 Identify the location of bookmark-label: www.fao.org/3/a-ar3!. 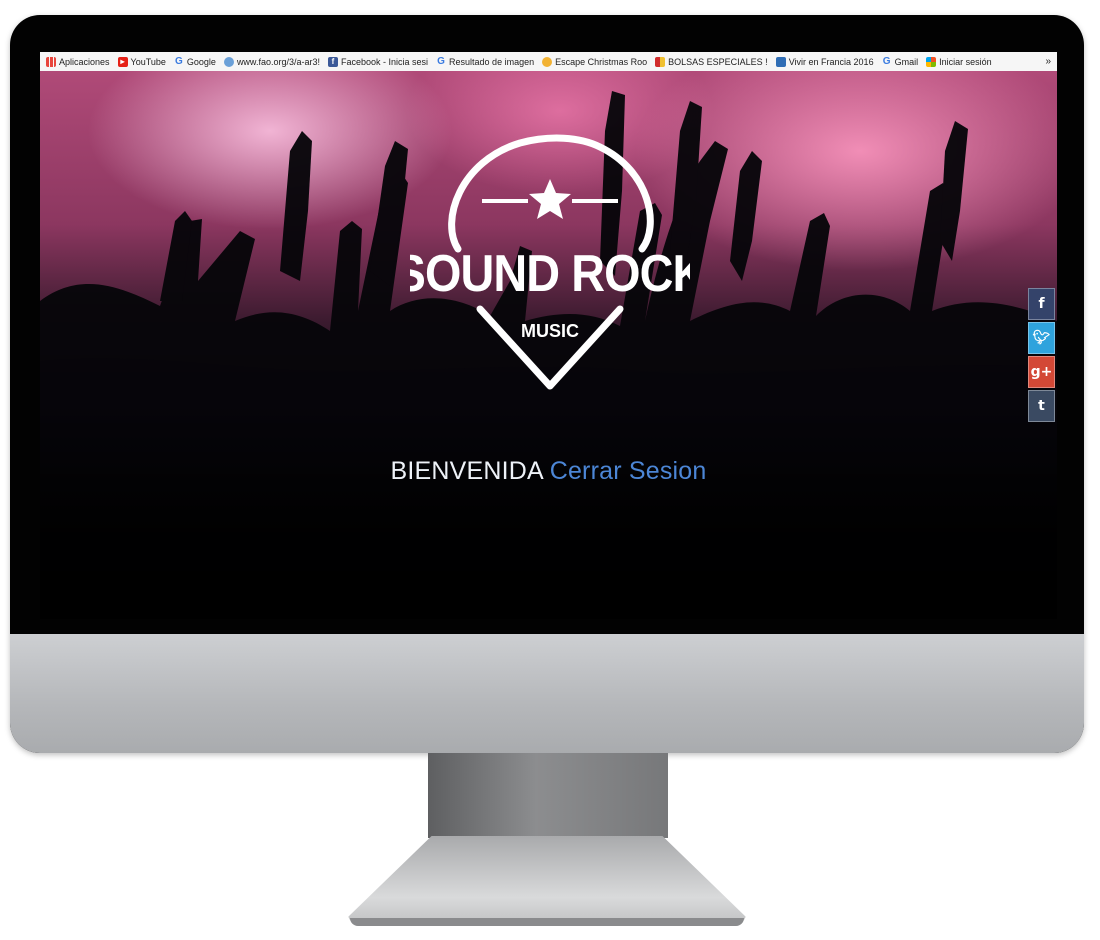
(278, 61).